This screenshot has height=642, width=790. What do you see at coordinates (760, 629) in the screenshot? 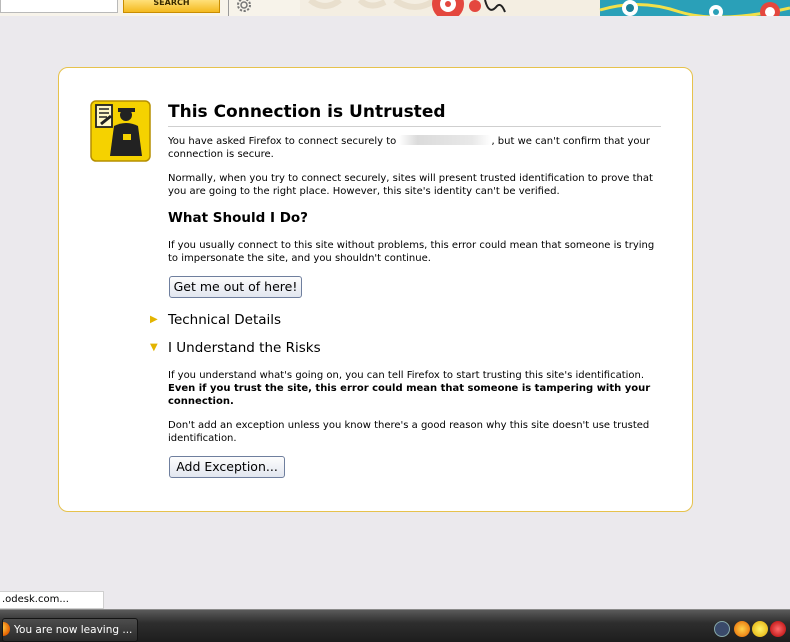
I see `tray-smiley-icon` at bounding box center [760, 629].